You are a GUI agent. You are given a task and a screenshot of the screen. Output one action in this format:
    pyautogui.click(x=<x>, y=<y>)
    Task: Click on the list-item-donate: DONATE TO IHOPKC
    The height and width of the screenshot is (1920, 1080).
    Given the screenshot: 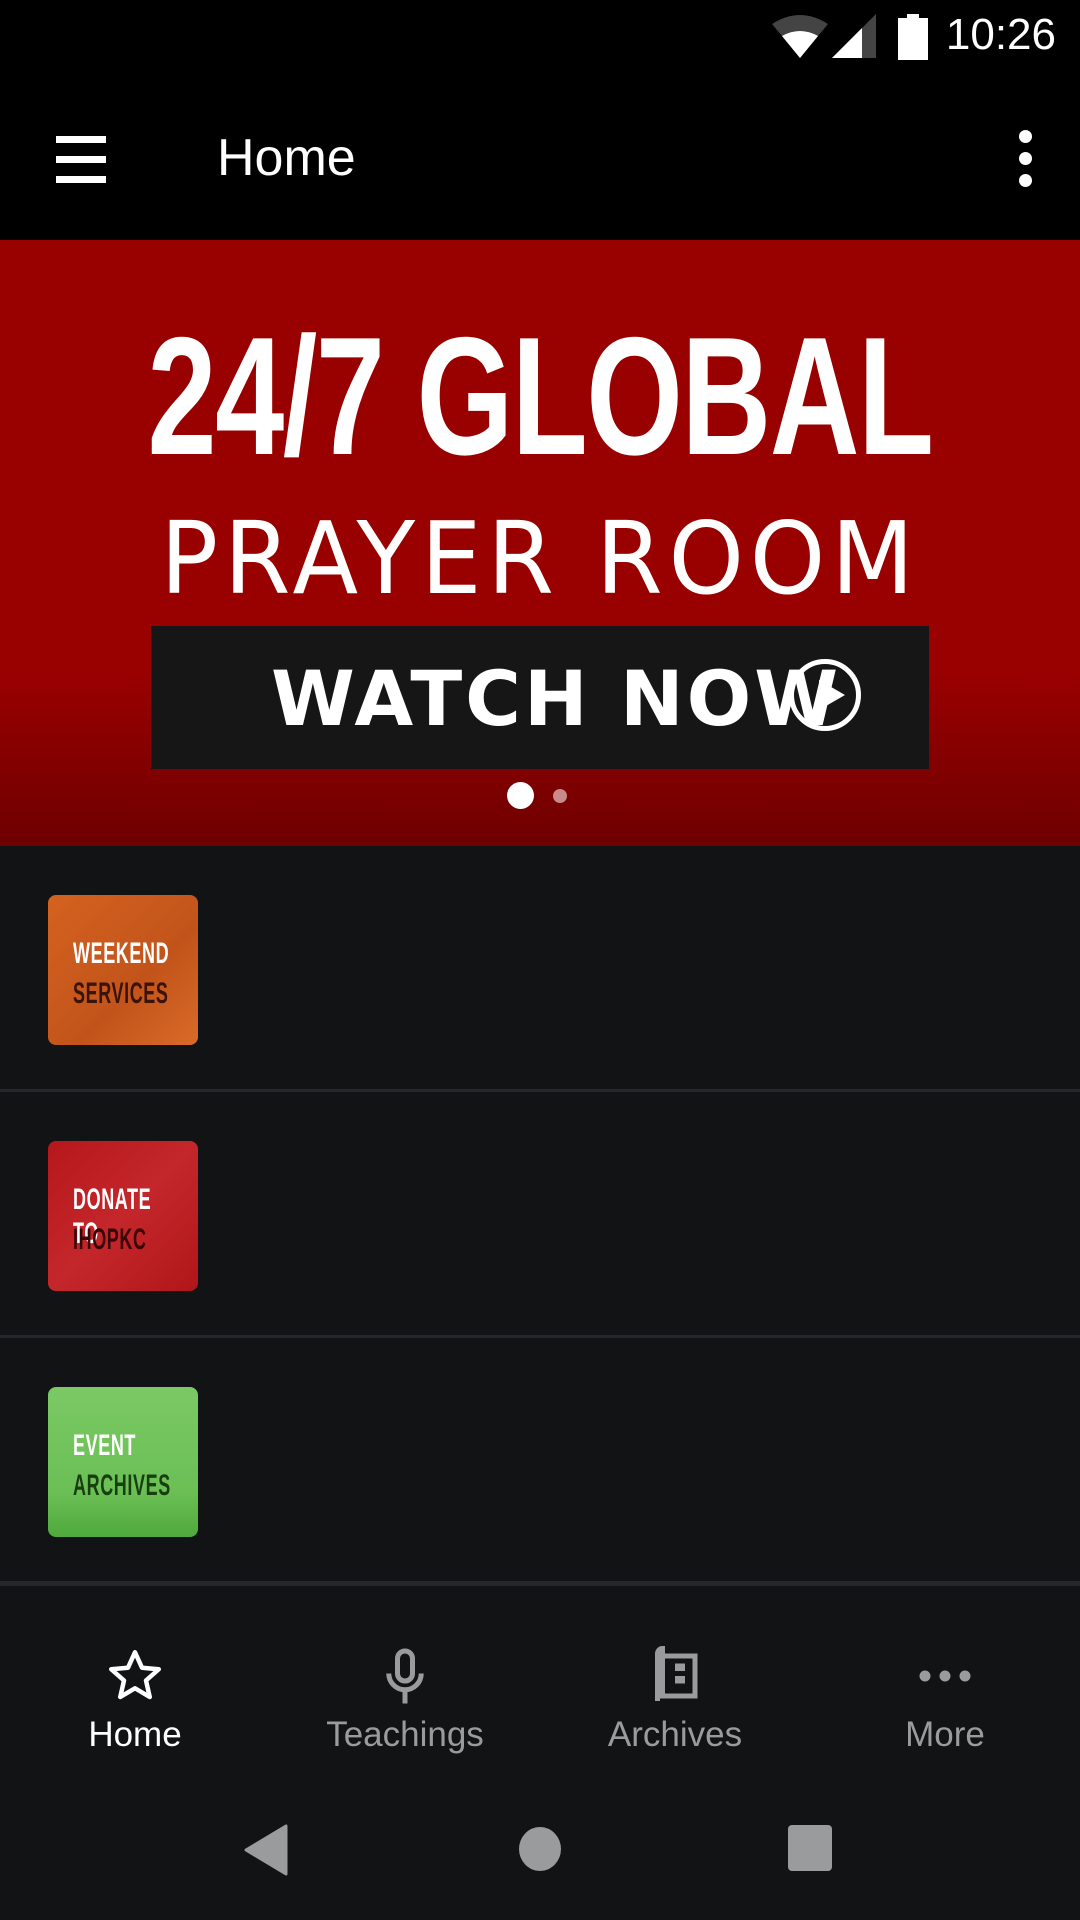 What is the action you would take?
    pyautogui.click(x=540, y=1215)
    